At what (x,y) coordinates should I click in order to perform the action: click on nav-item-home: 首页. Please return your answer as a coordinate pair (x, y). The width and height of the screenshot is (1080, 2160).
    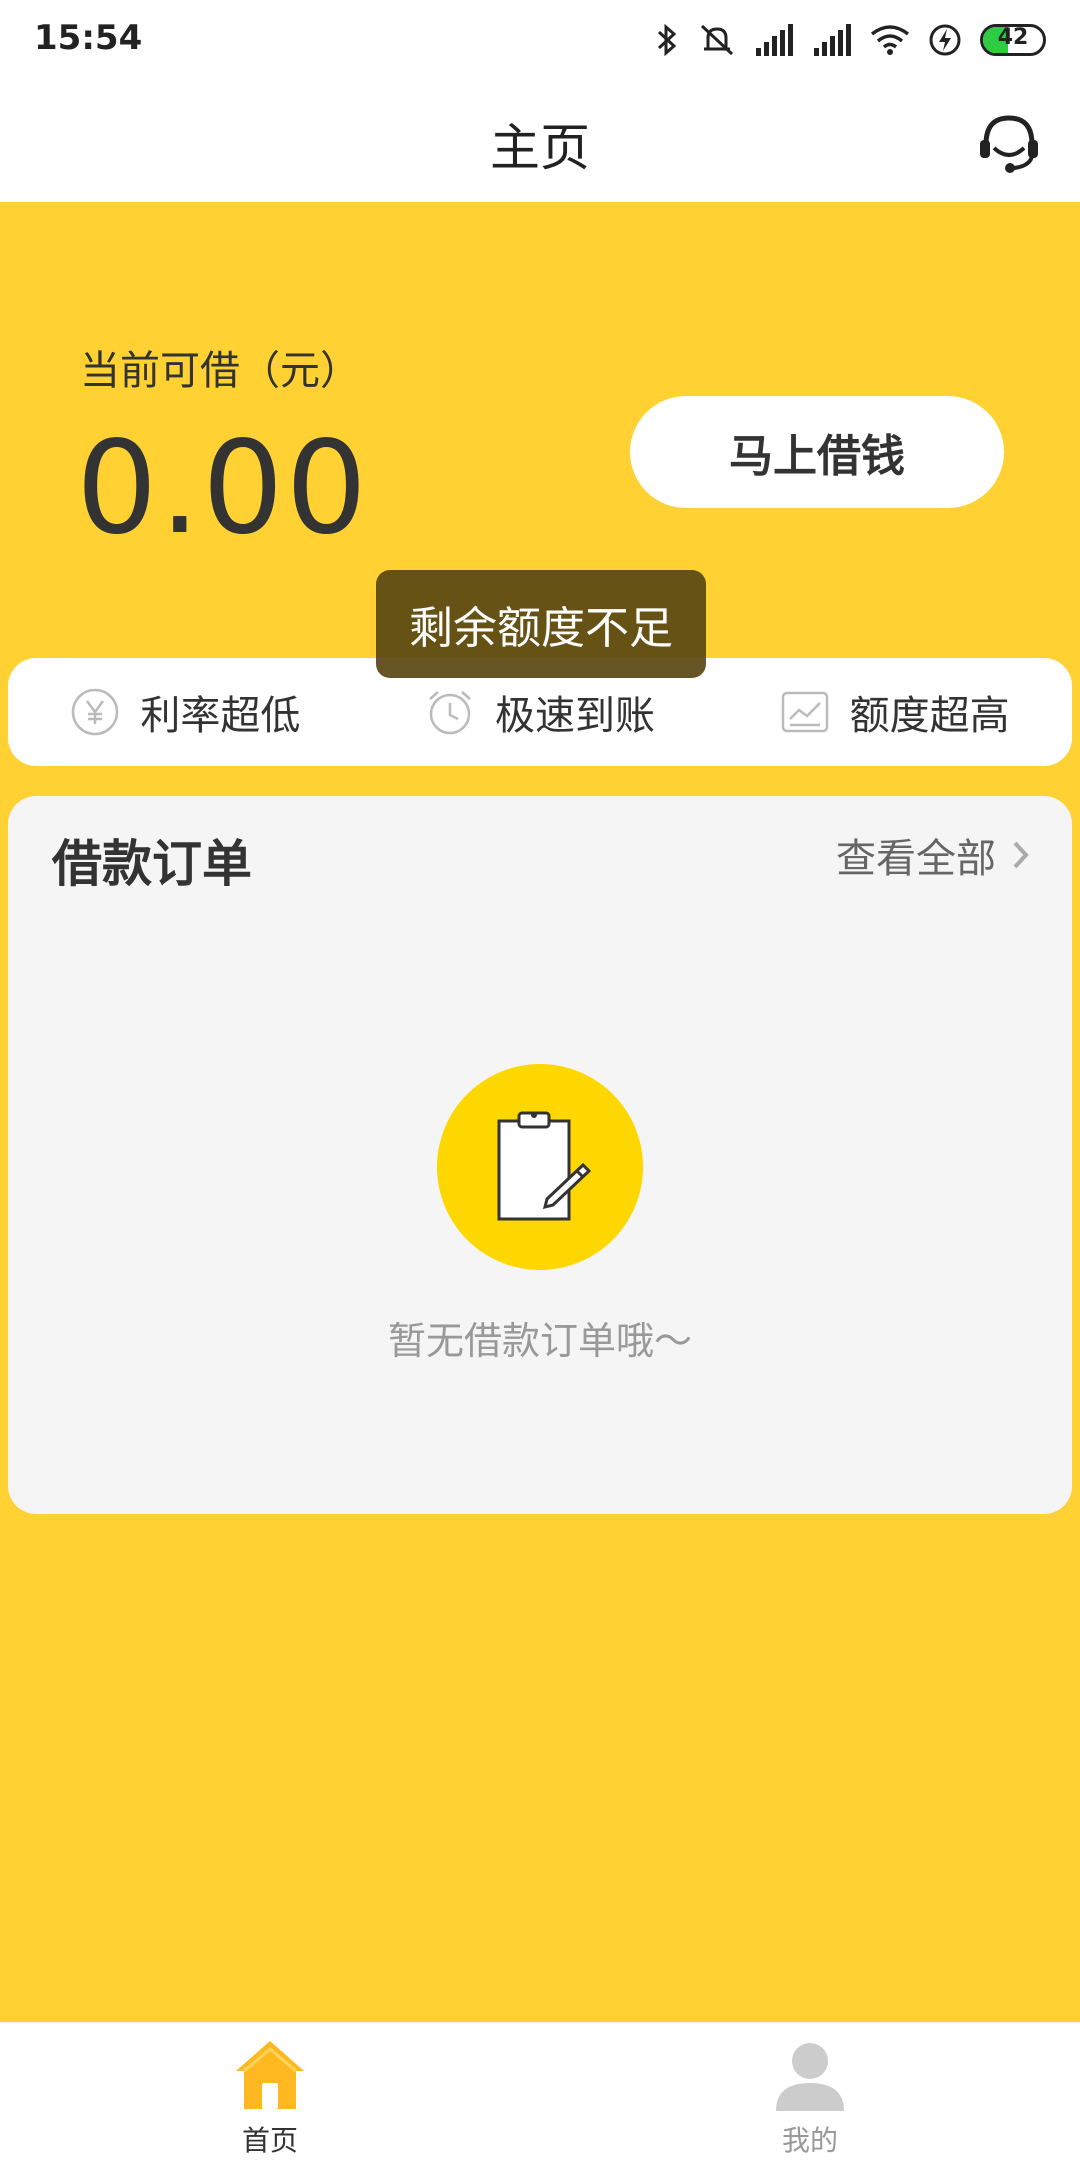
    Looking at the image, I should click on (270, 2091).